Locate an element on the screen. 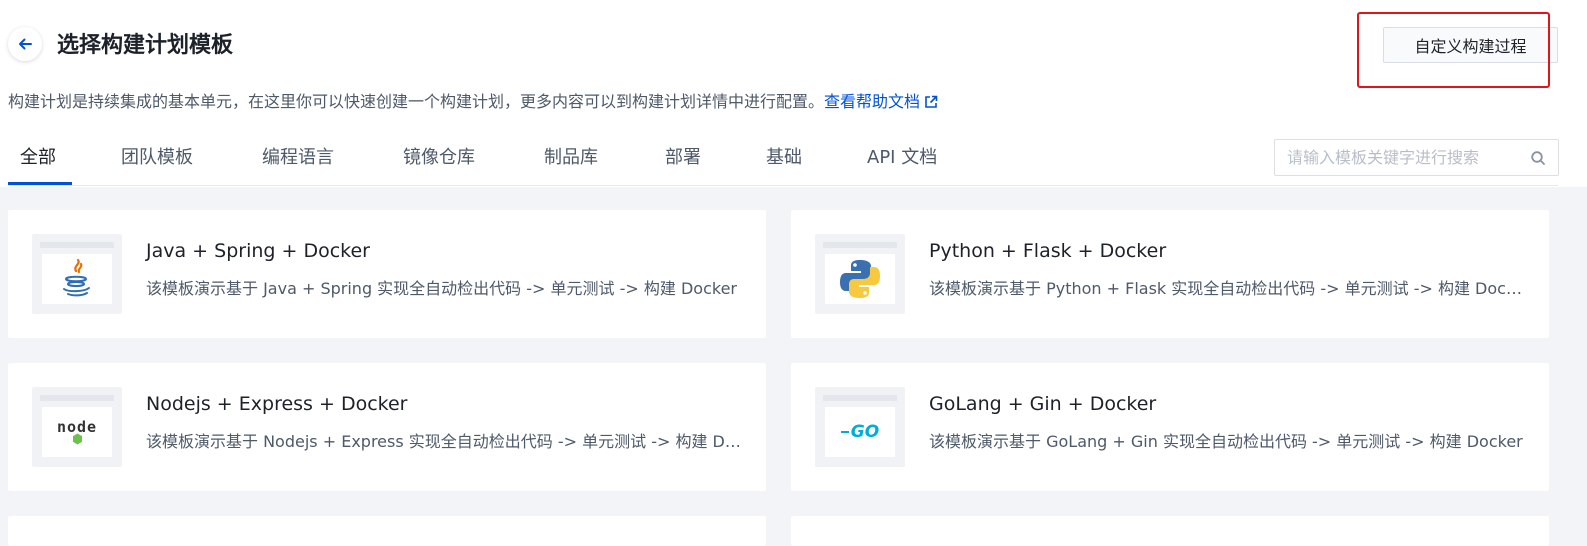  python-icon is located at coordinates (860, 279).